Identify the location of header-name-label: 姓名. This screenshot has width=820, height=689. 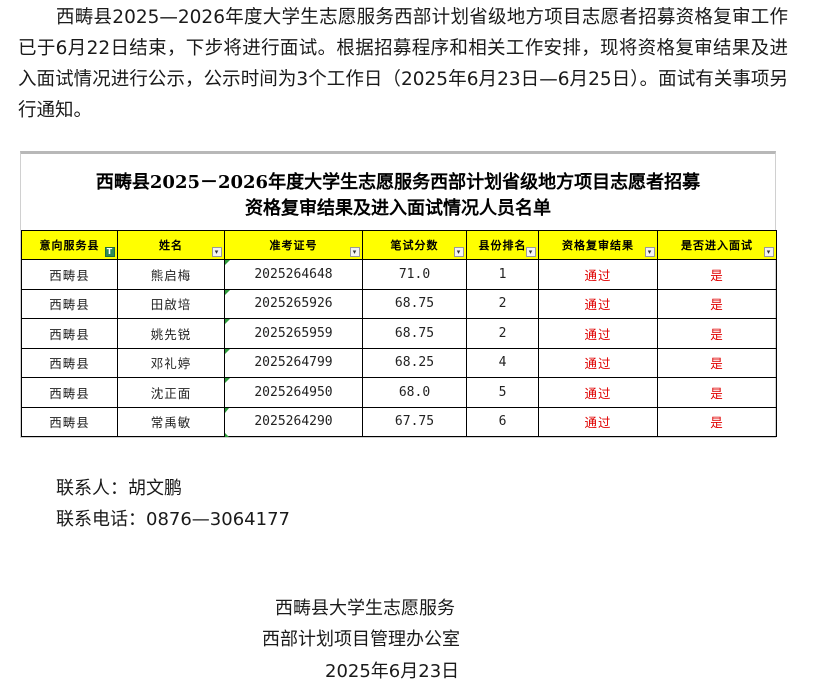
(171, 245).